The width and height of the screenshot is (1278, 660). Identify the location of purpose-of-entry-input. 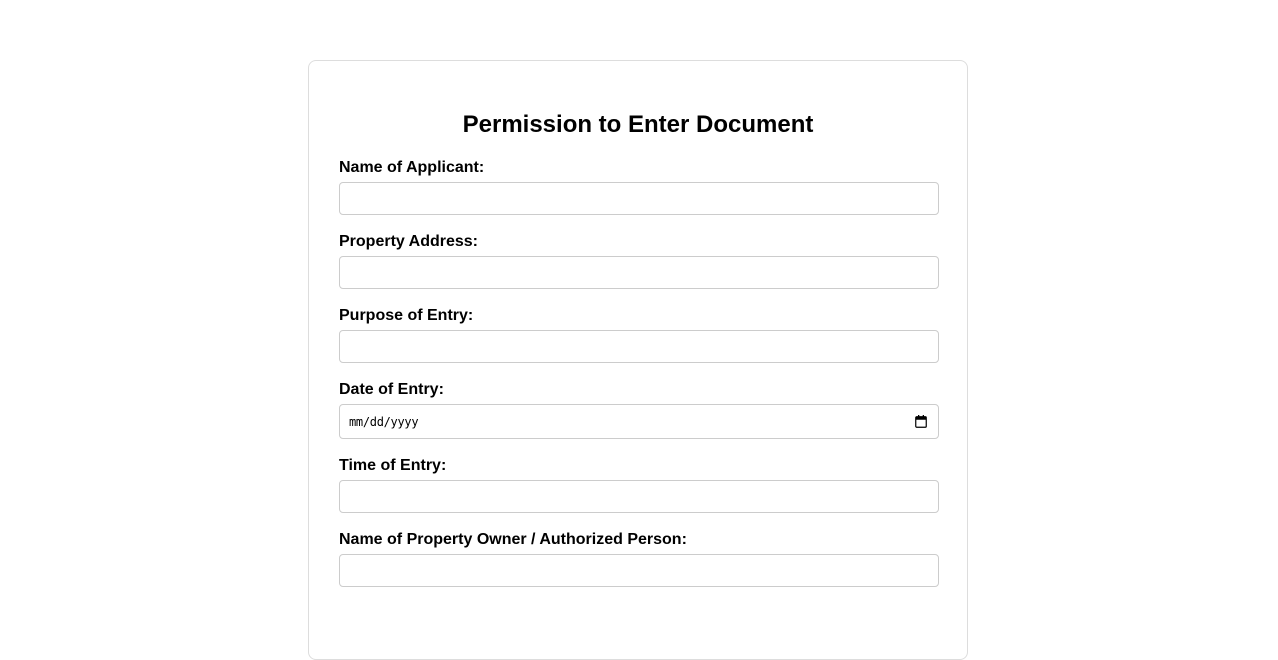
(639, 346).